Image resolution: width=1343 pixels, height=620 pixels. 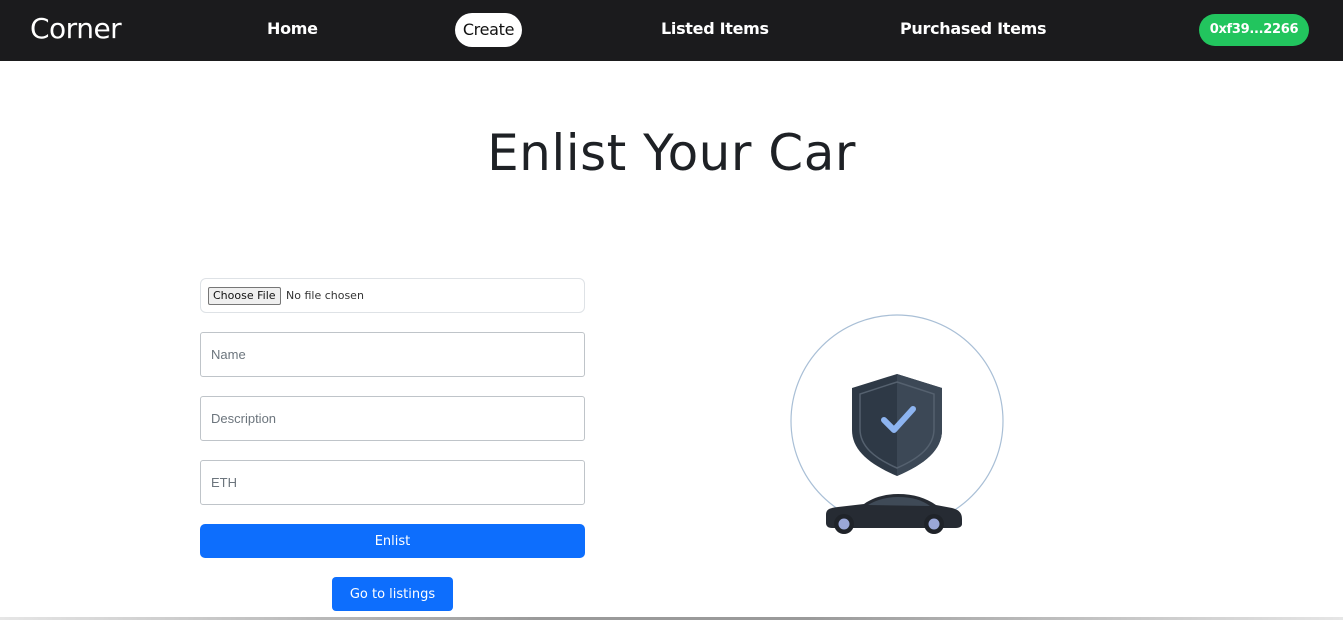 What do you see at coordinates (325, 295) in the screenshot?
I see `file-status-text: No file chosen` at bounding box center [325, 295].